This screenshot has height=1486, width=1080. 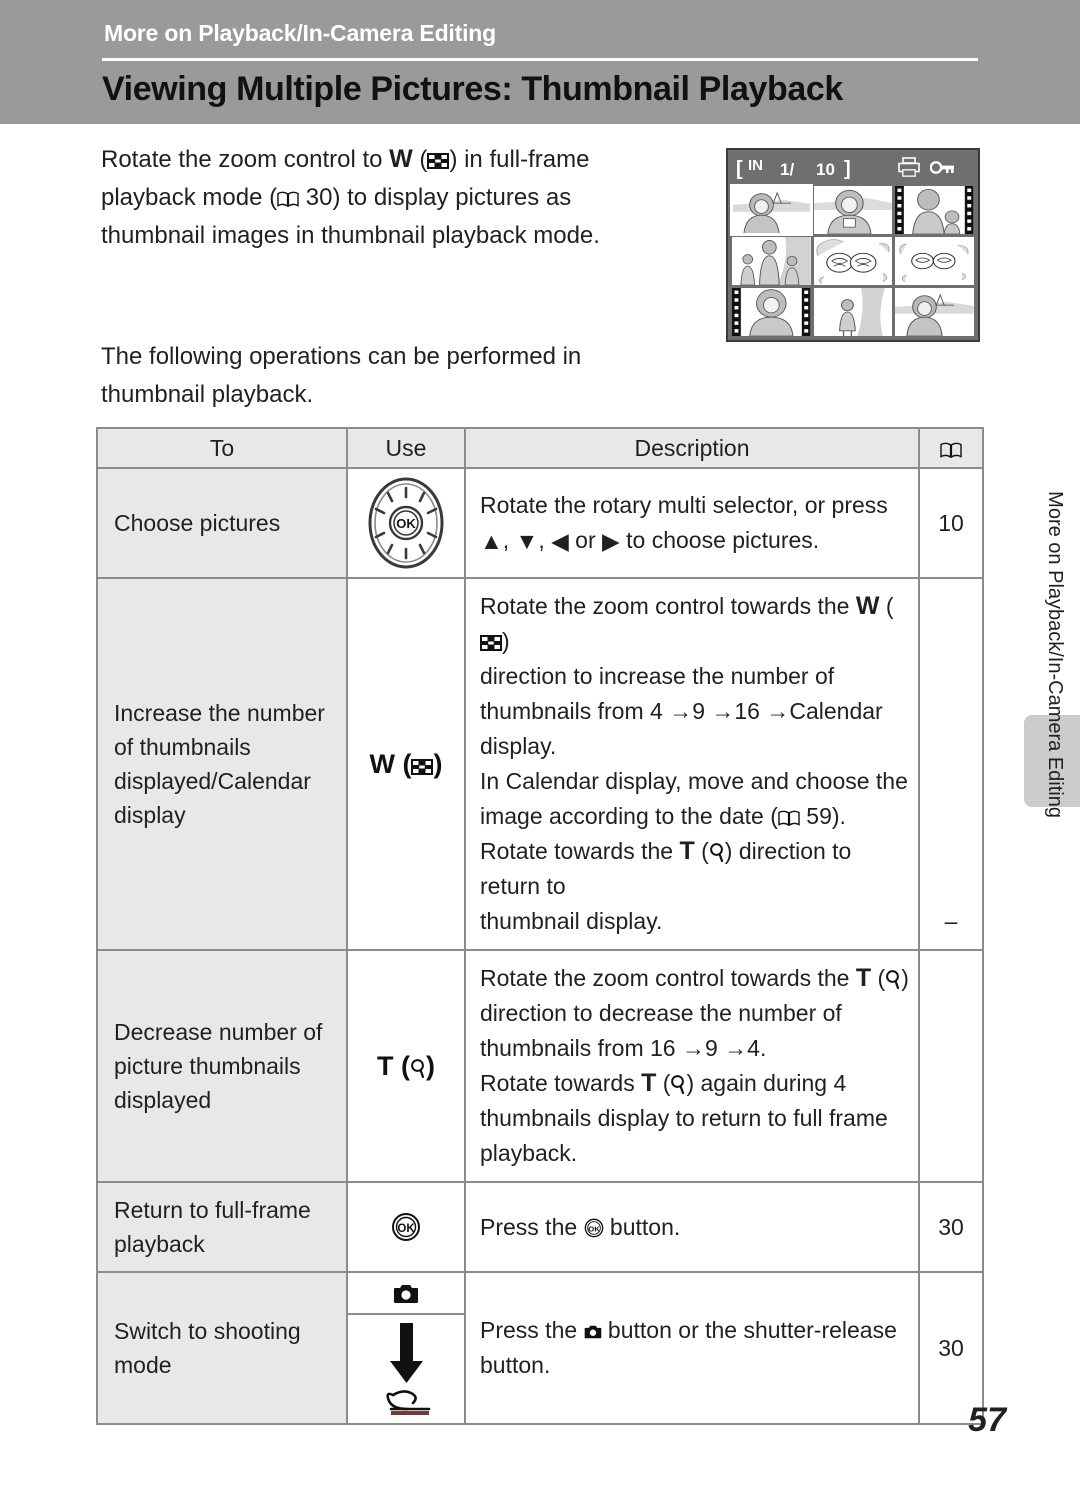 What do you see at coordinates (836, 711) in the screenshot?
I see `desc-line: Calendar` at bounding box center [836, 711].